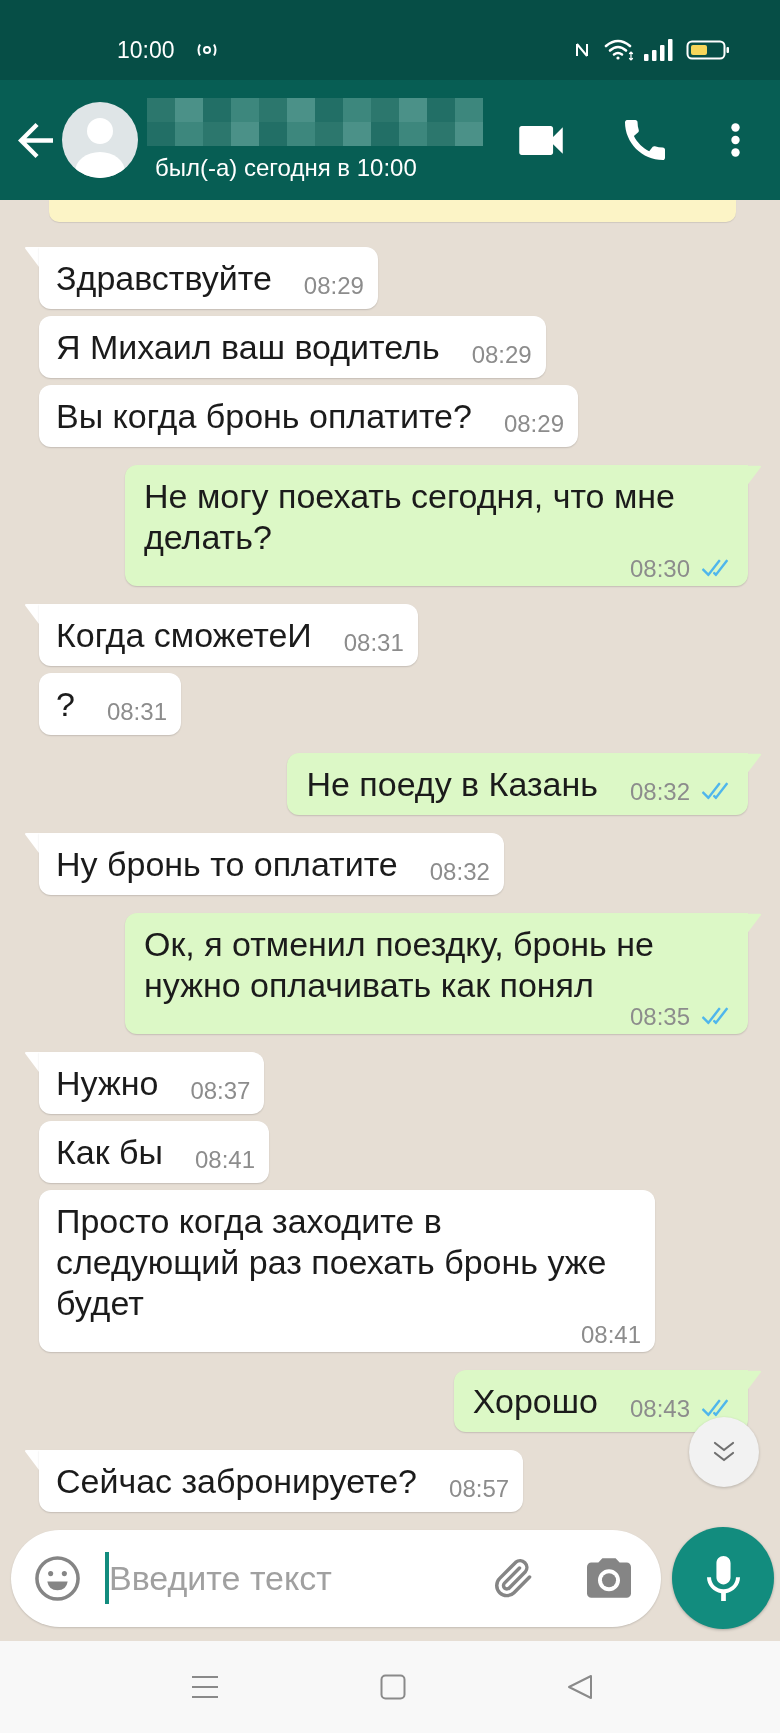 This screenshot has height=1733, width=780. I want to click on message-text: Здравствуйте, so click(164, 278).